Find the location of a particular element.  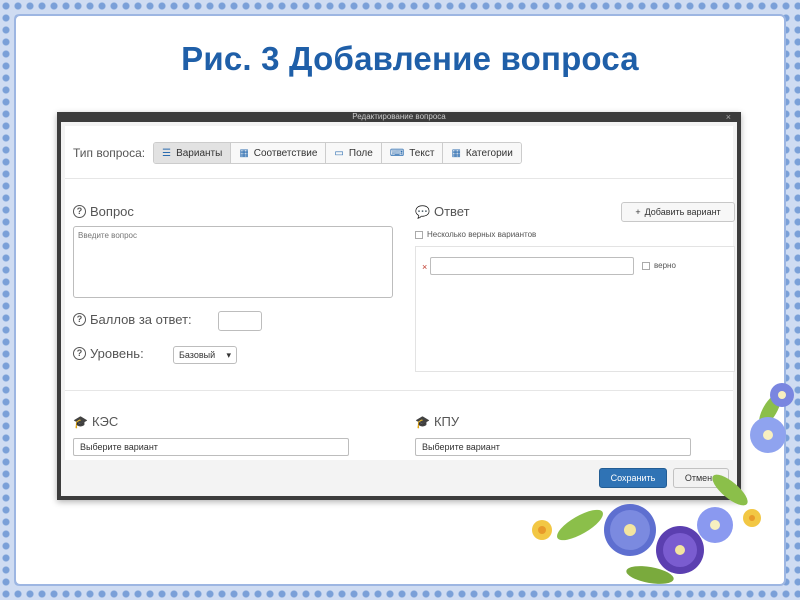

level-heading: ? Уровень: is located at coordinates (108, 353).